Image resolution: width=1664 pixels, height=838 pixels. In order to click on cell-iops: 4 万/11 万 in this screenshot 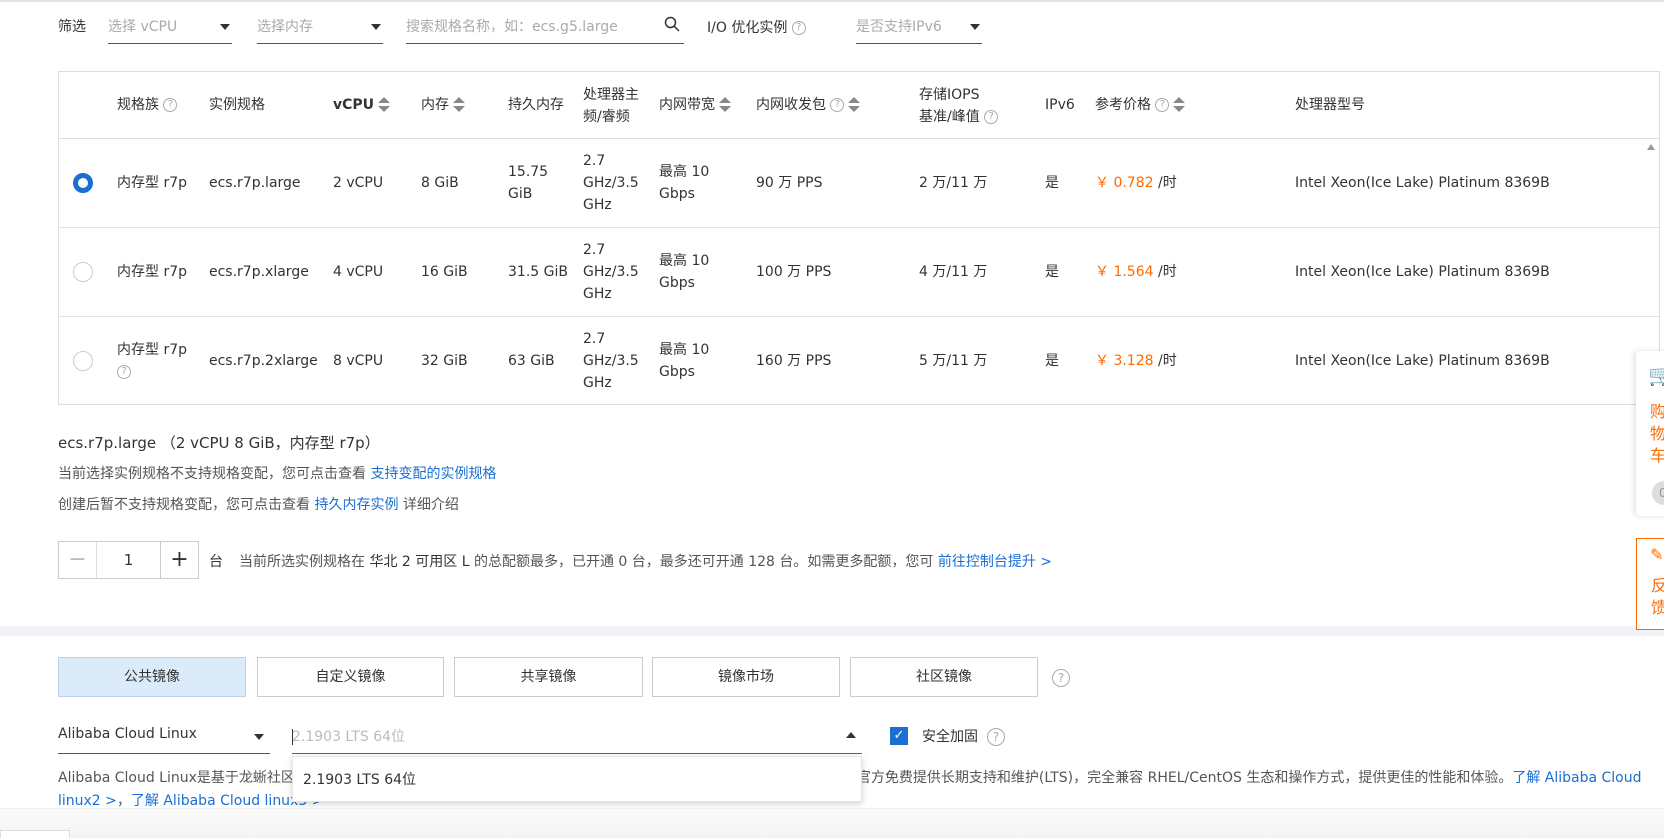, I will do `click(953, 272)`.